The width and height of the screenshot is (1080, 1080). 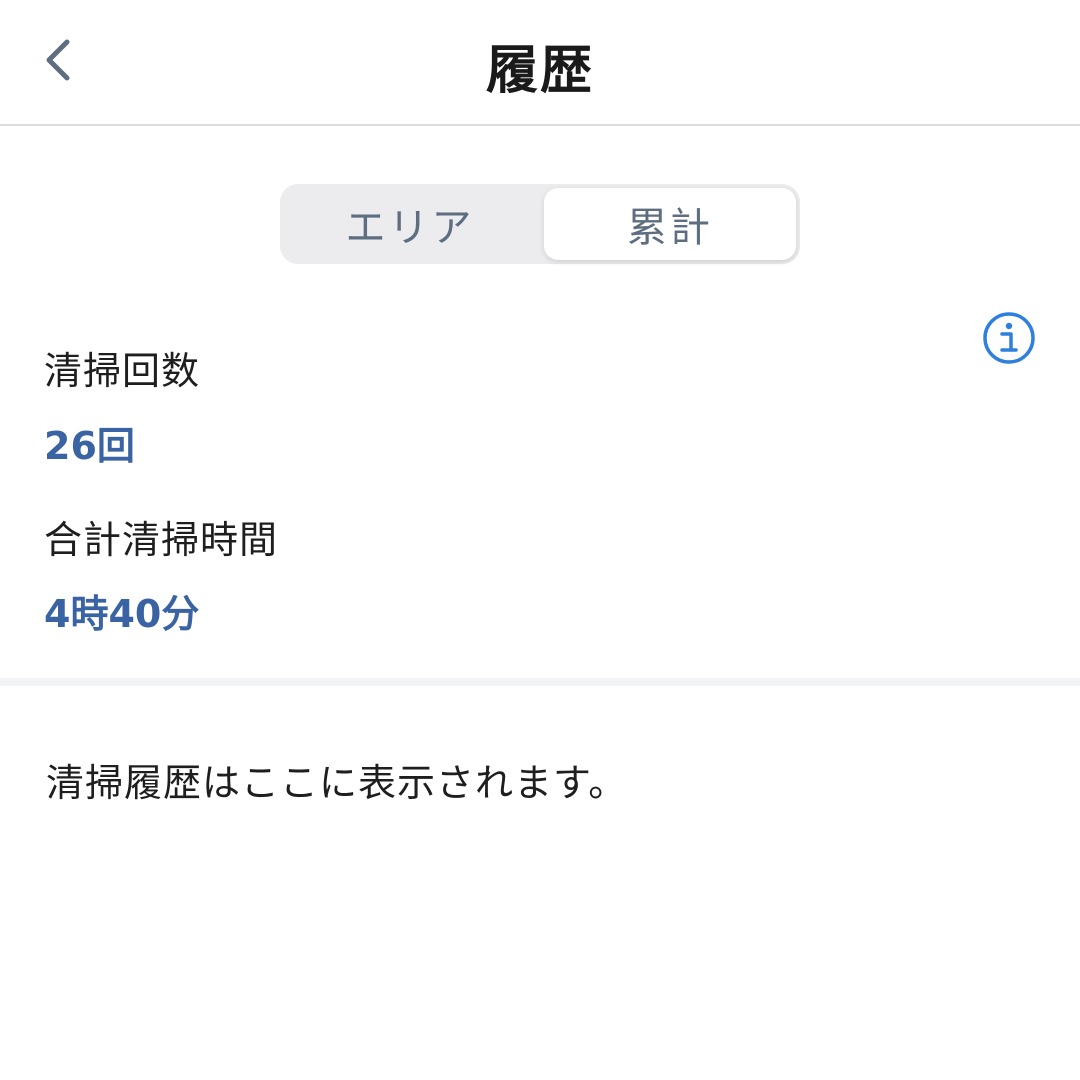 What do you see at coordinates (161, 540) in the screenshot?
I see `total-time-label: 合計清掃時間` at bounding box center [161, 540].